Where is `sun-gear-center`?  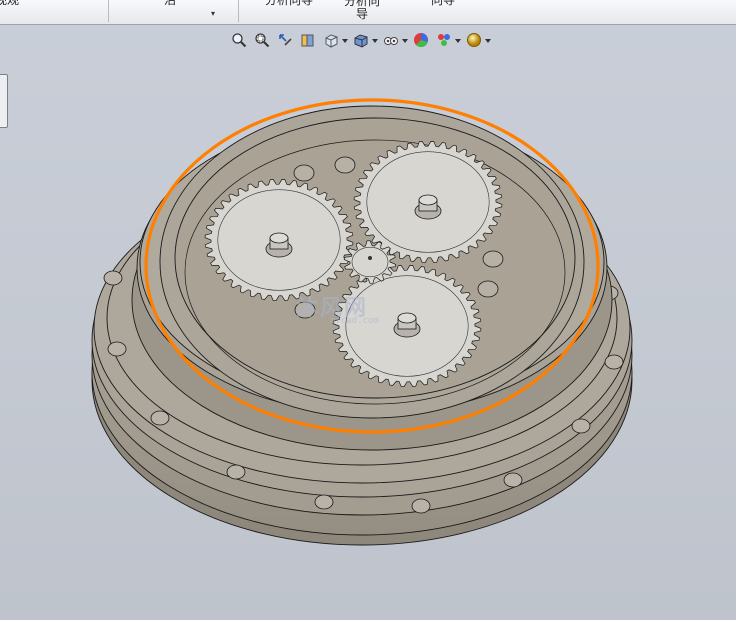 sun-gear-center is located at coordinates (370, 258).